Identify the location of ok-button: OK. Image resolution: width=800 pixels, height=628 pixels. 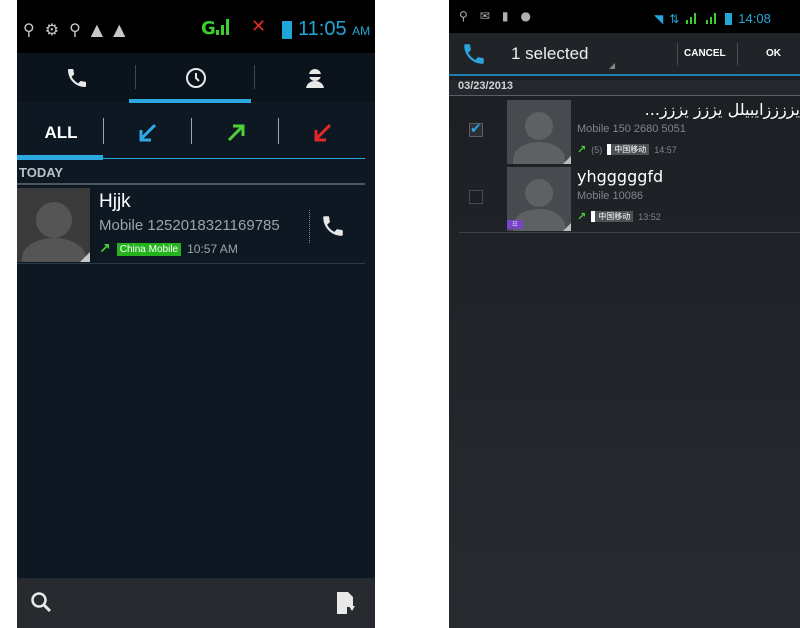
(773, 53).